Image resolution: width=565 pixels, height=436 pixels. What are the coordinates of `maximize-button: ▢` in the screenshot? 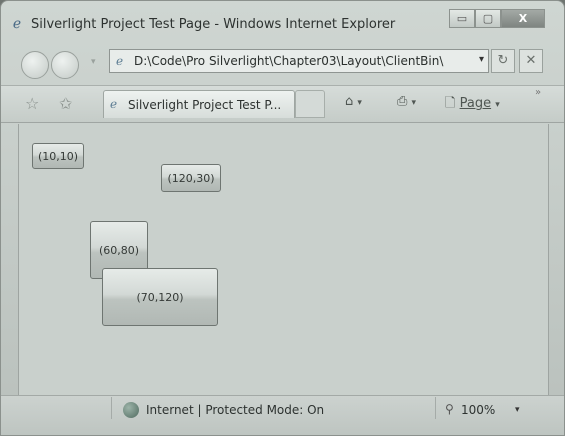 It's located at (488, 18).